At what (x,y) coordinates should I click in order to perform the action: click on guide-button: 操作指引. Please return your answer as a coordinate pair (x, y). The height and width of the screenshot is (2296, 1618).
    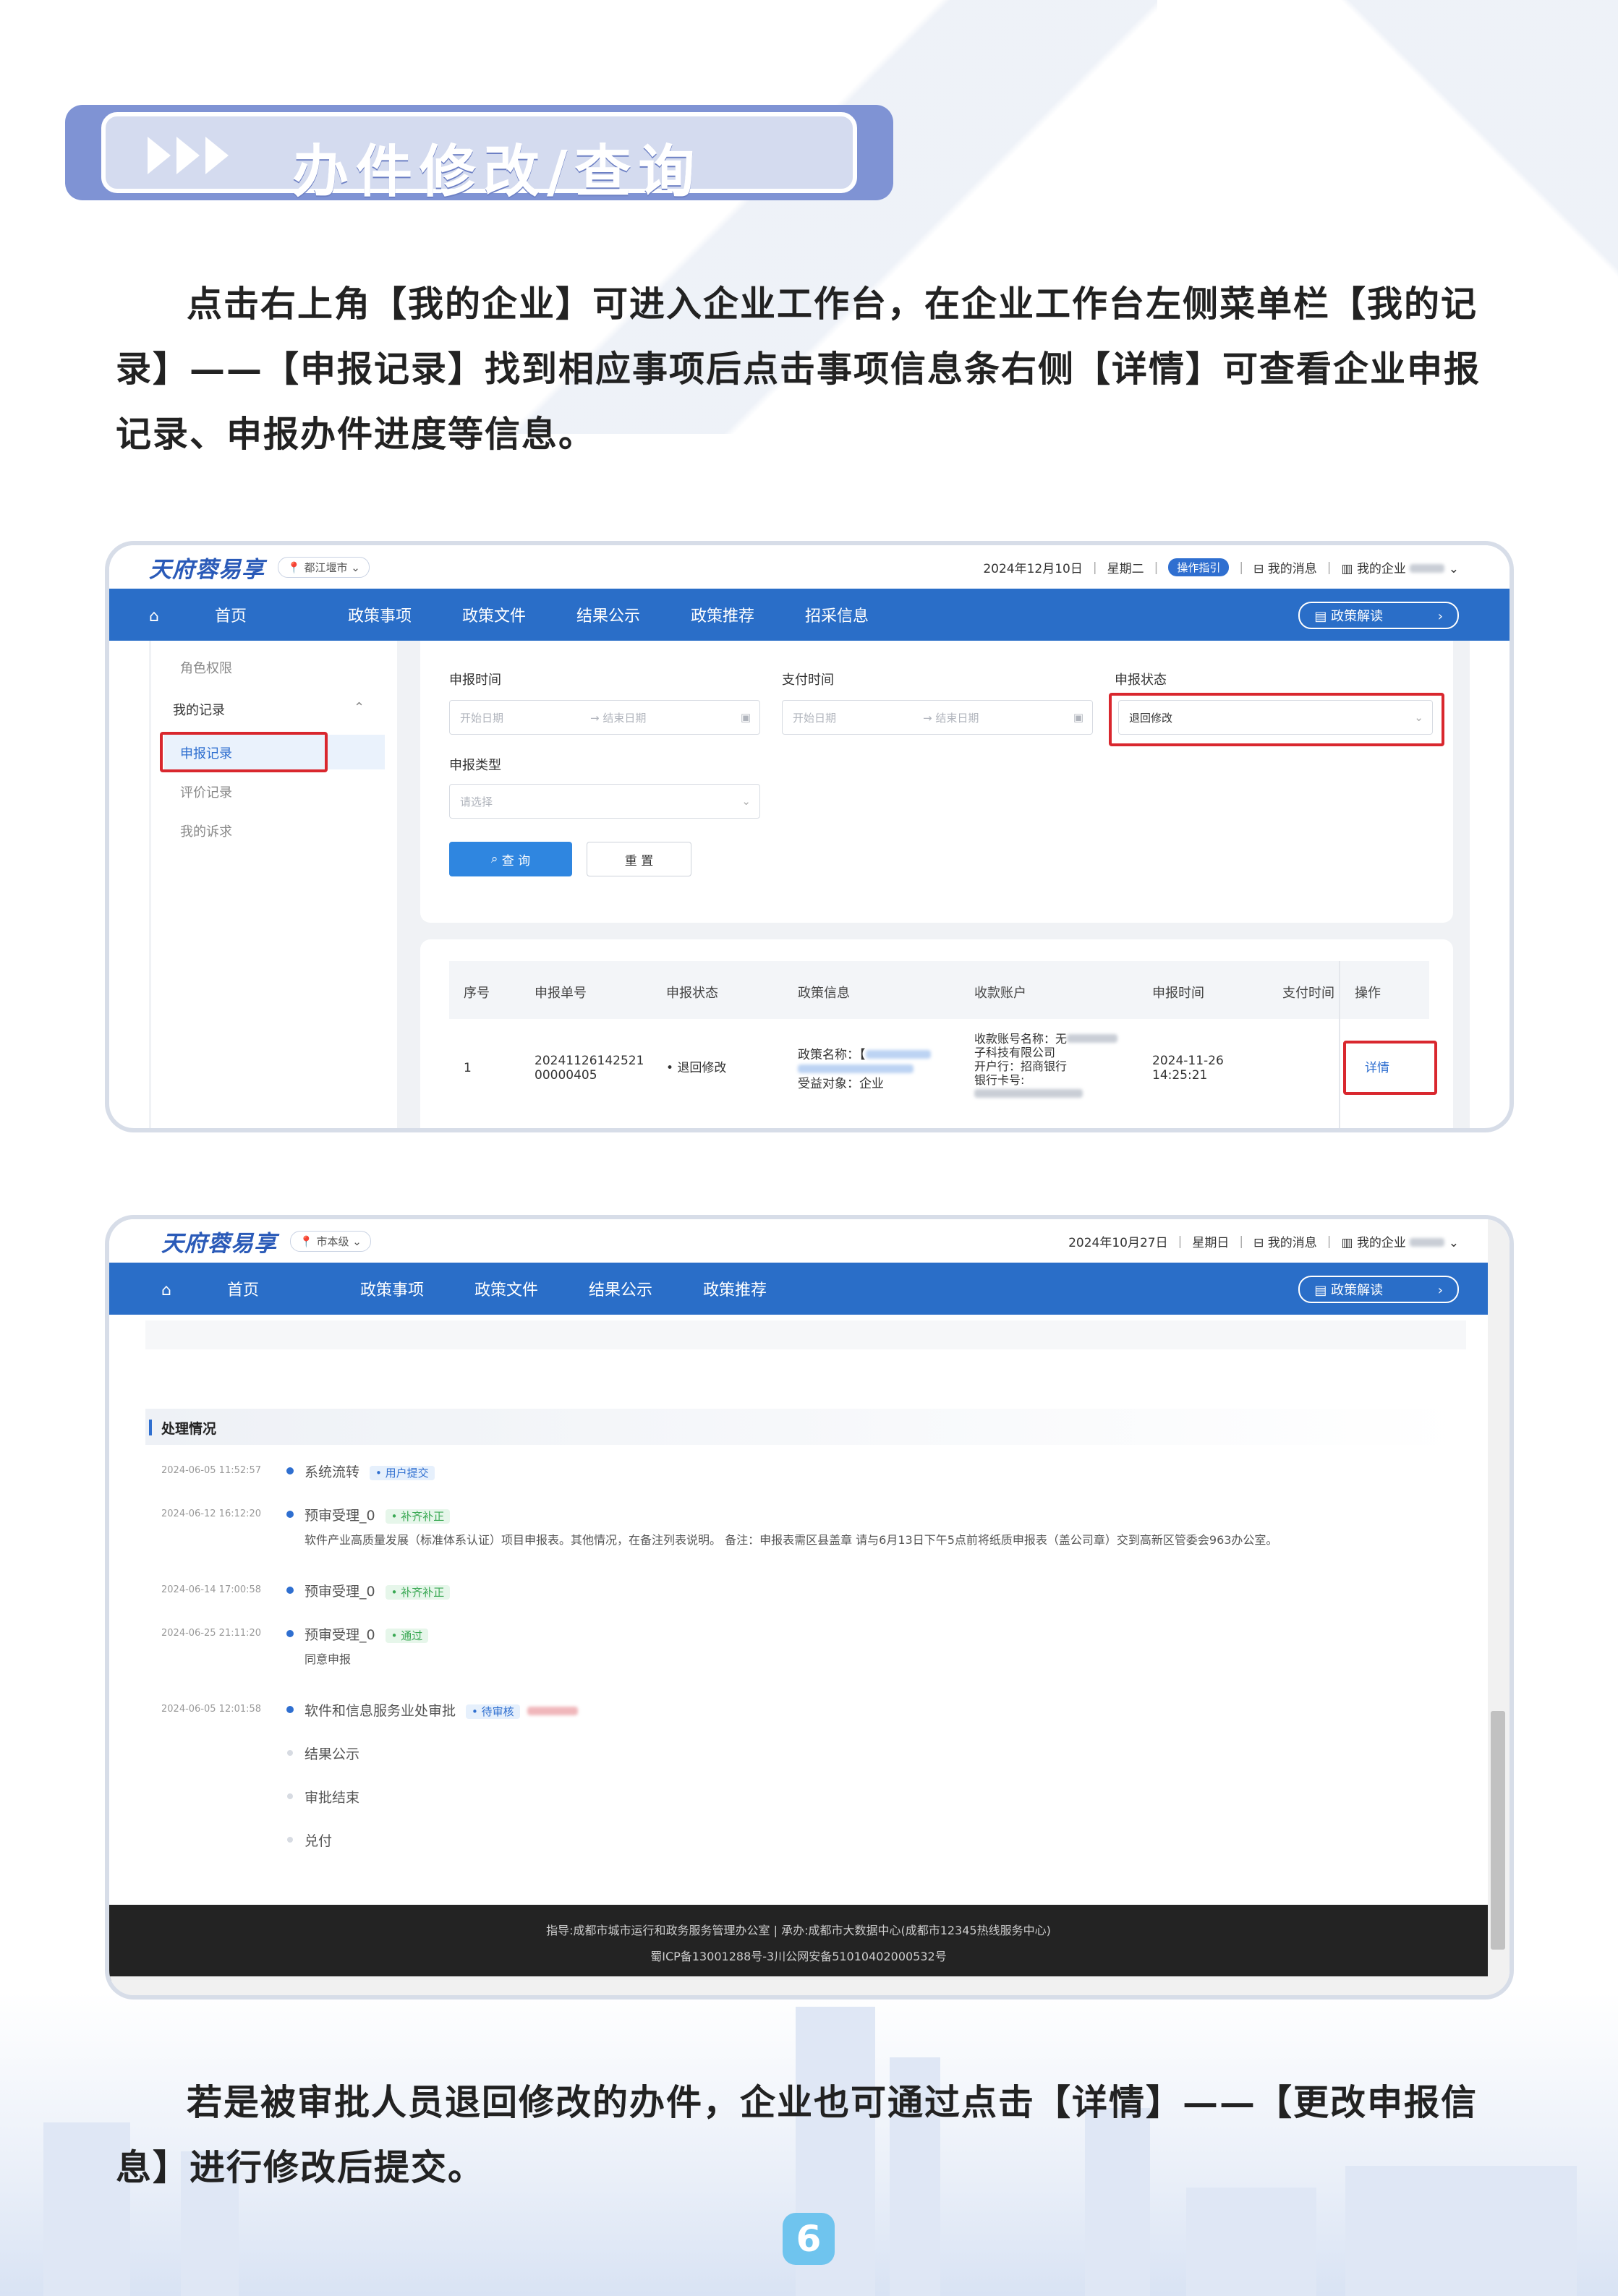
    Looking at the image, I should click on (1199, 567).